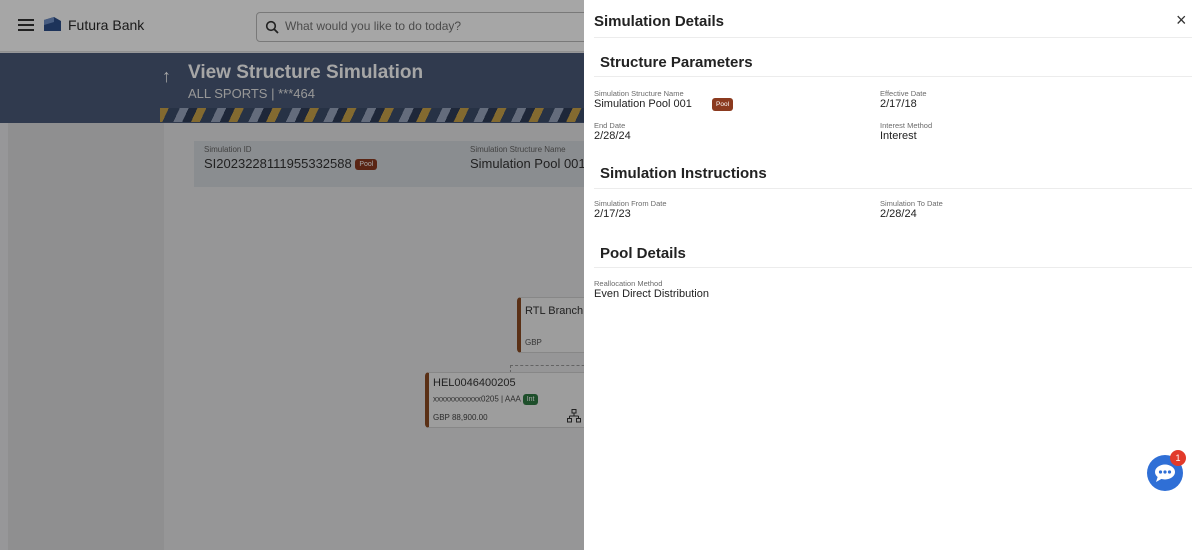 The image size is (1202, 550). Describe the element at coordinates (612, 214) in the screenshot. I see `simulation-from-value: 2/17/23` at that location.